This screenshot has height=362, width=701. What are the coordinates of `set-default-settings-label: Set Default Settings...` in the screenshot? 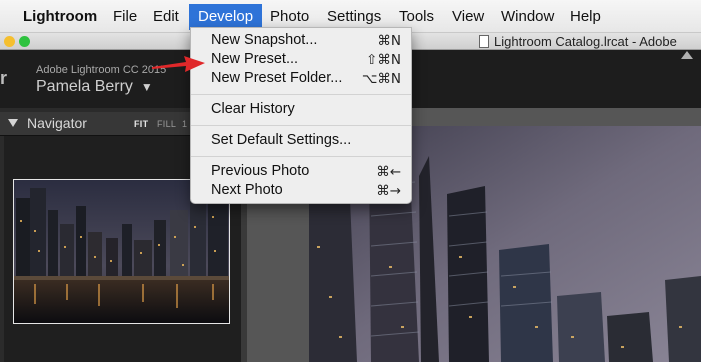 It's located at (281, 140).